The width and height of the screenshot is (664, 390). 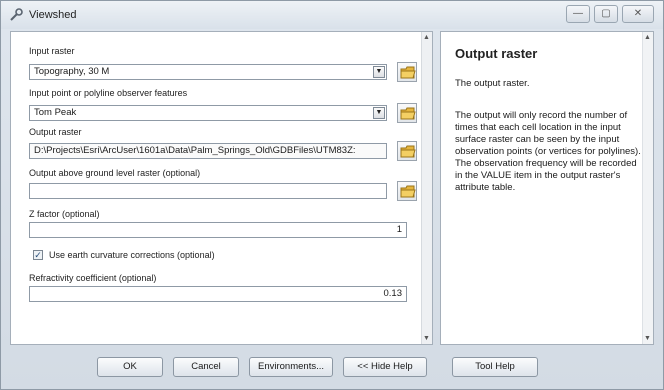 What do you see at coordinates (399, 229) in the screenshot?
I see `z-factor-value: 1` at bounding box center [399, 229].